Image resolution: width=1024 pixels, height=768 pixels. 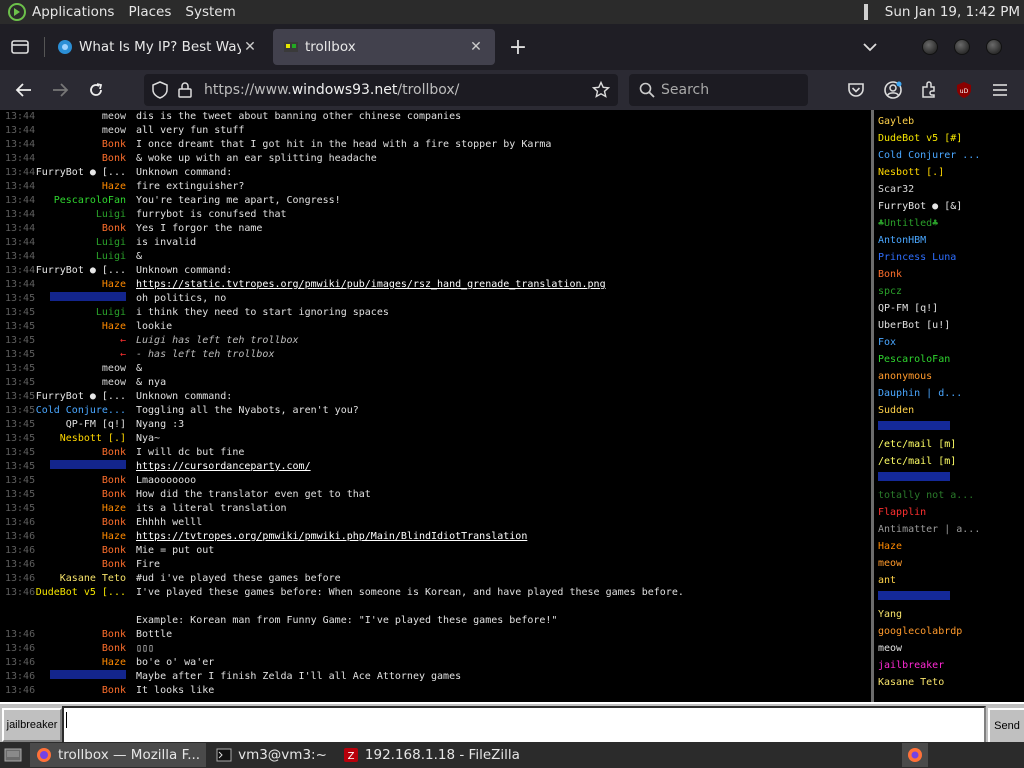 I want to click on user-list-item: Gayleb, so click(x=949, y=121).